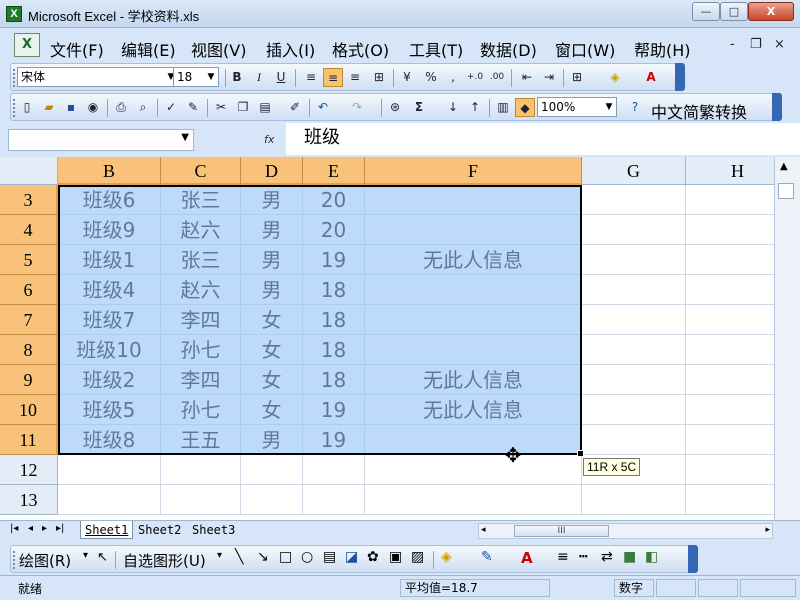  Describe the element at coordinates (239, 557) in the screenshot. I see `line-icon: ╲` at that location.